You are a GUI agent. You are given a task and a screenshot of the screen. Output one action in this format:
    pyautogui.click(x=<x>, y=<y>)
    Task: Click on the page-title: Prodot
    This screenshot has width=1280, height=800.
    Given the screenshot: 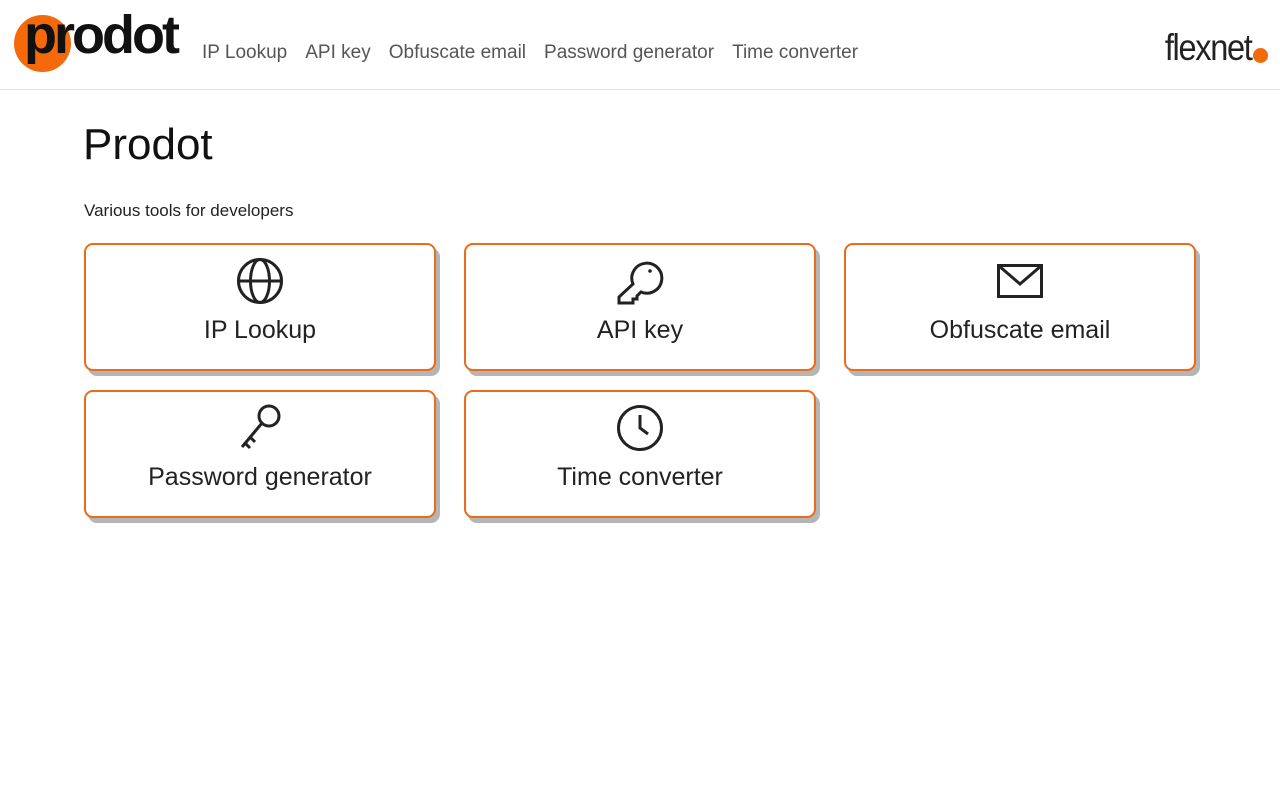 What is the action you would take?
    pyautogui.click(x=148, y=144)
    